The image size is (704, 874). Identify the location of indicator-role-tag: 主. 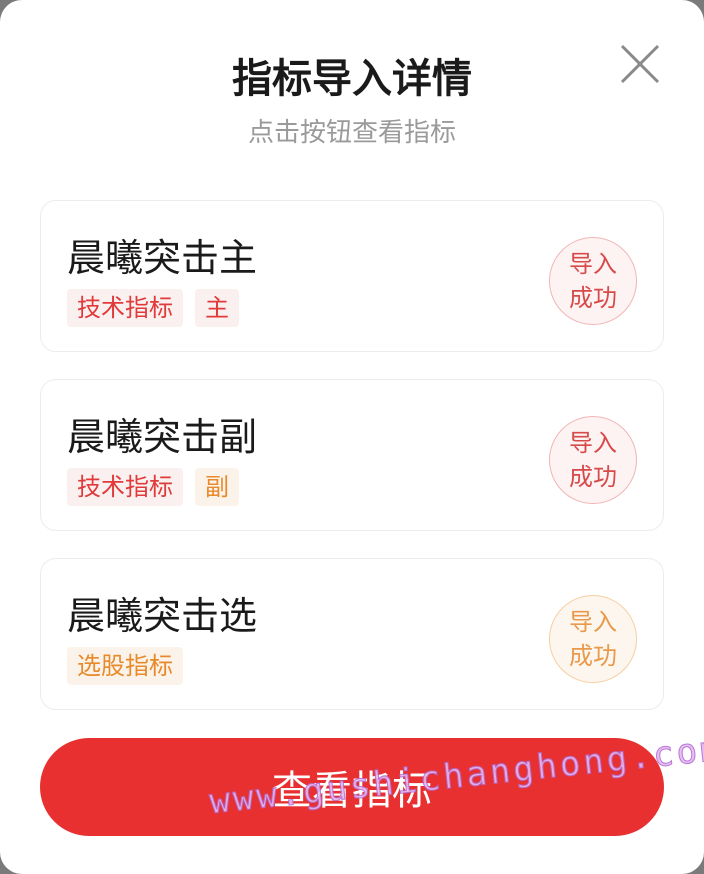
(217, 308).